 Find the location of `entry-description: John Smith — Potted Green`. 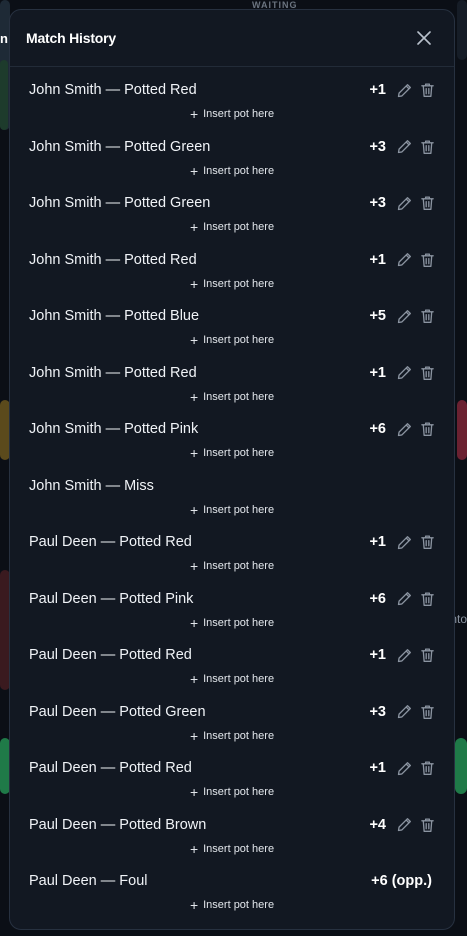

entry-description: John Smith — Potted Green is located at coordinates (120, 203).